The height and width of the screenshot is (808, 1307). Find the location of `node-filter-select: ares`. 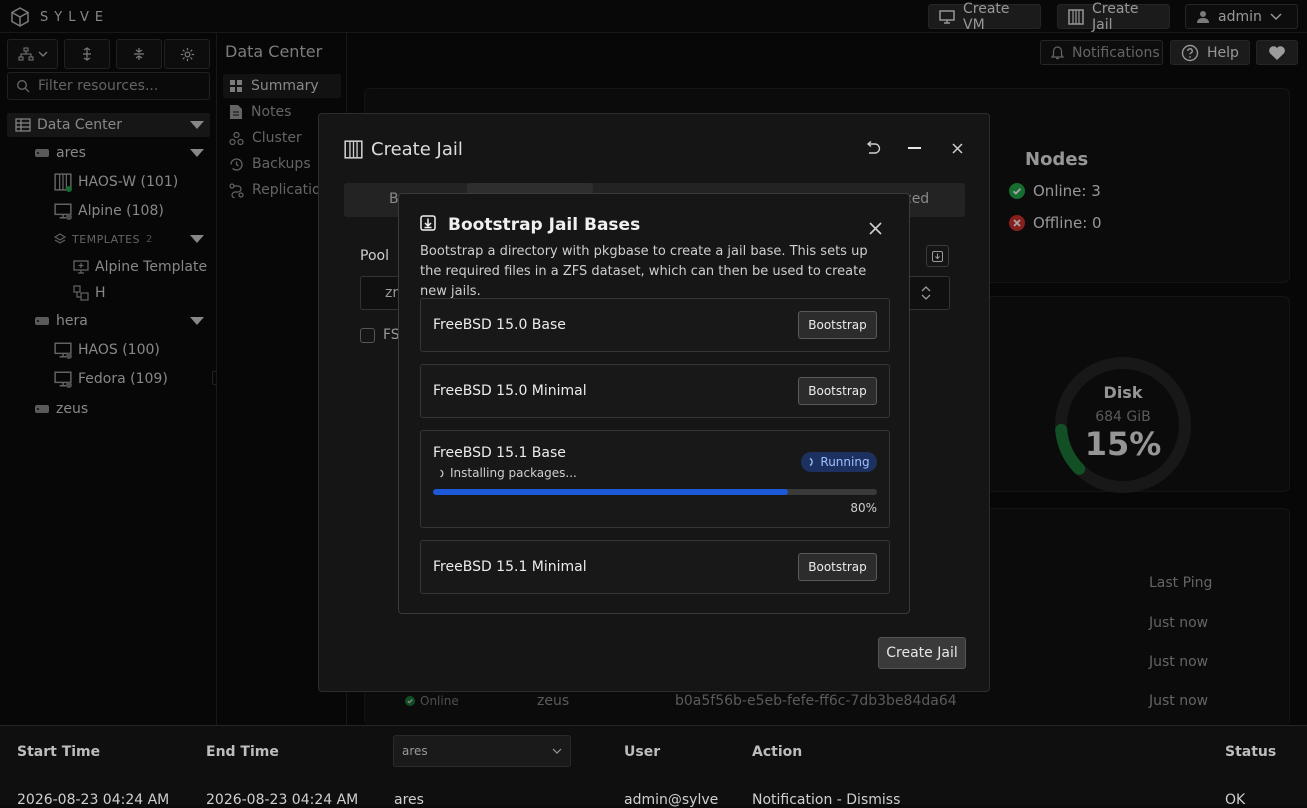

node-filter-select: ares is located at coordinates (482, 751).